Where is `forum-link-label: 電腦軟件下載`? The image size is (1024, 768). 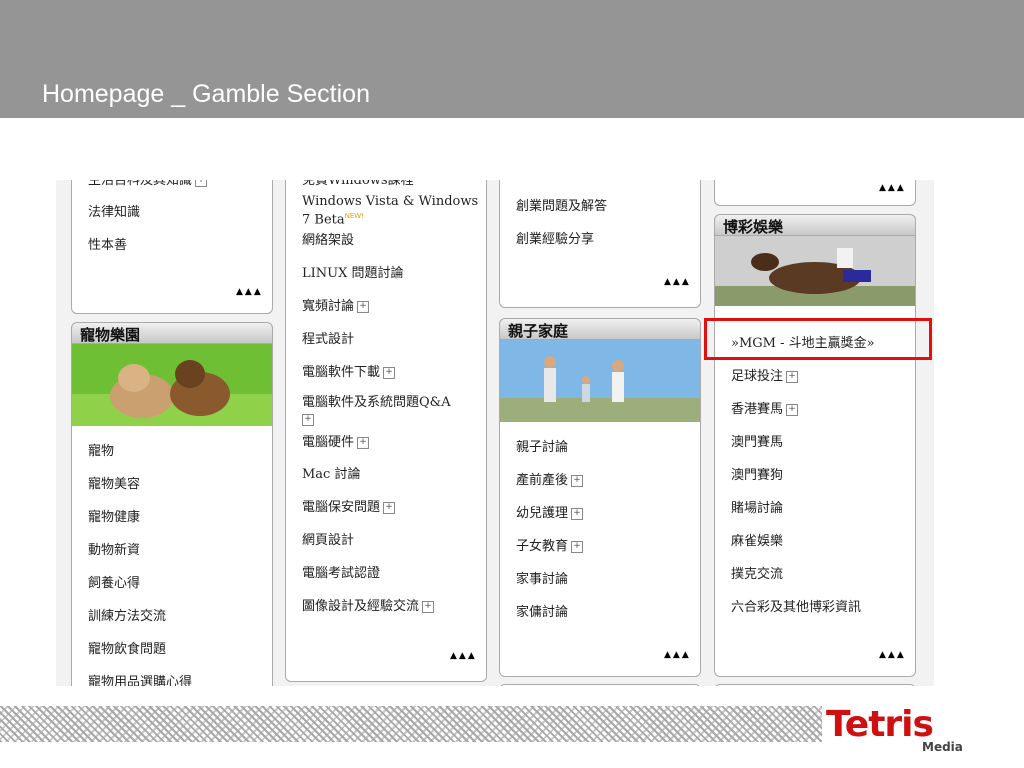 forum-link-label: 電腦軟件下載 is located at coordinates (341, 372).